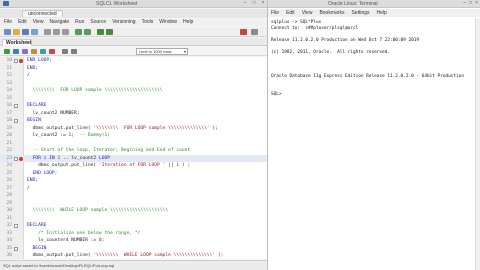  What do you see at coordinates (65, 51) in the screenshot?
I see `clear-icon` at bounding box center [65, 51].